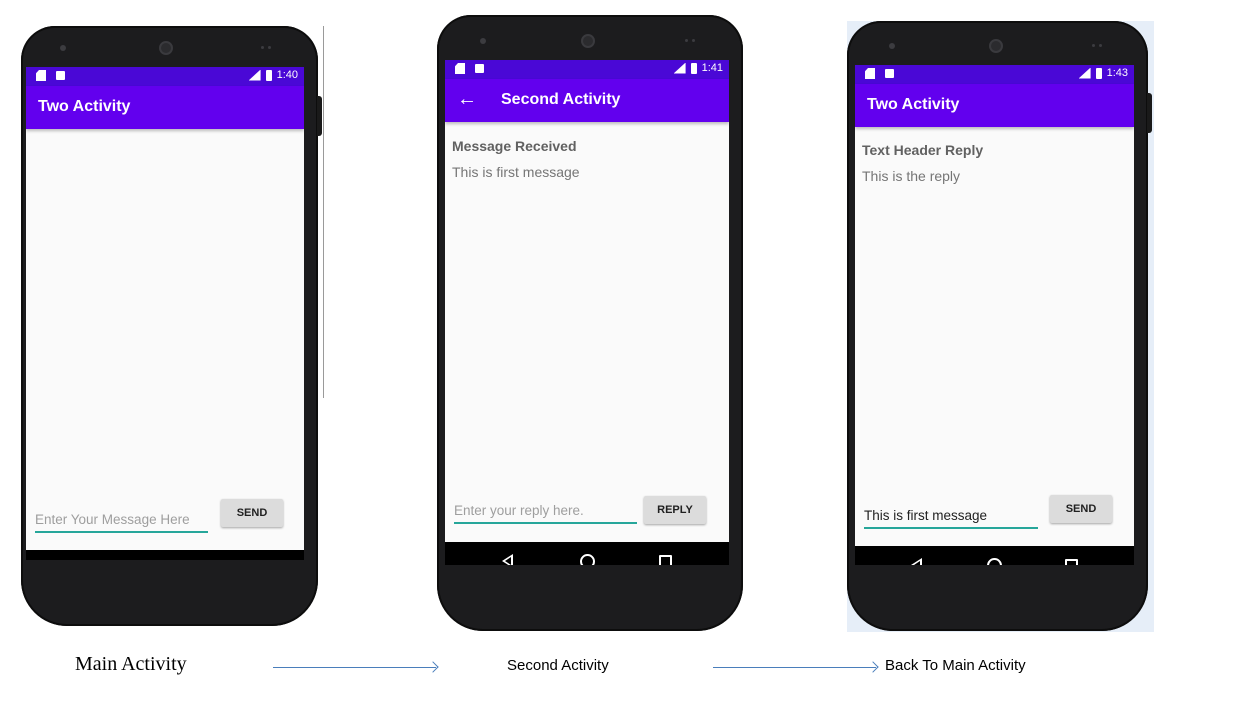  What do you see at coordinates (561, 99) in the screenshot?
I see `app-title: Second Activity` at bounding box center [561, 99].